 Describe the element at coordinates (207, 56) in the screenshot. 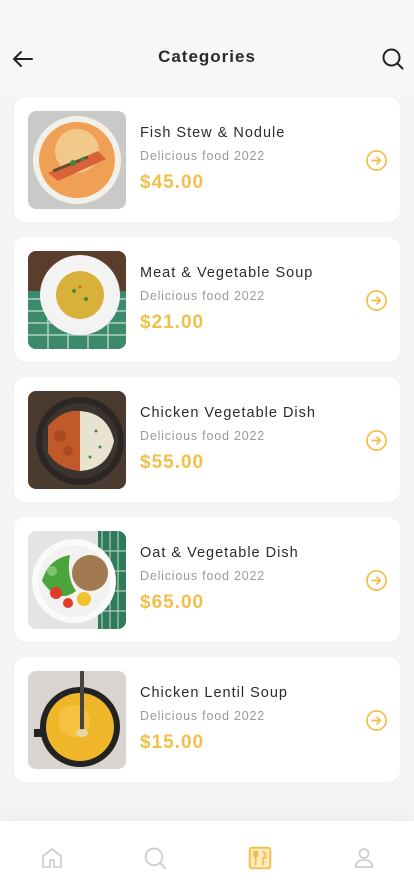

I see `page-title: Categories` at that location.